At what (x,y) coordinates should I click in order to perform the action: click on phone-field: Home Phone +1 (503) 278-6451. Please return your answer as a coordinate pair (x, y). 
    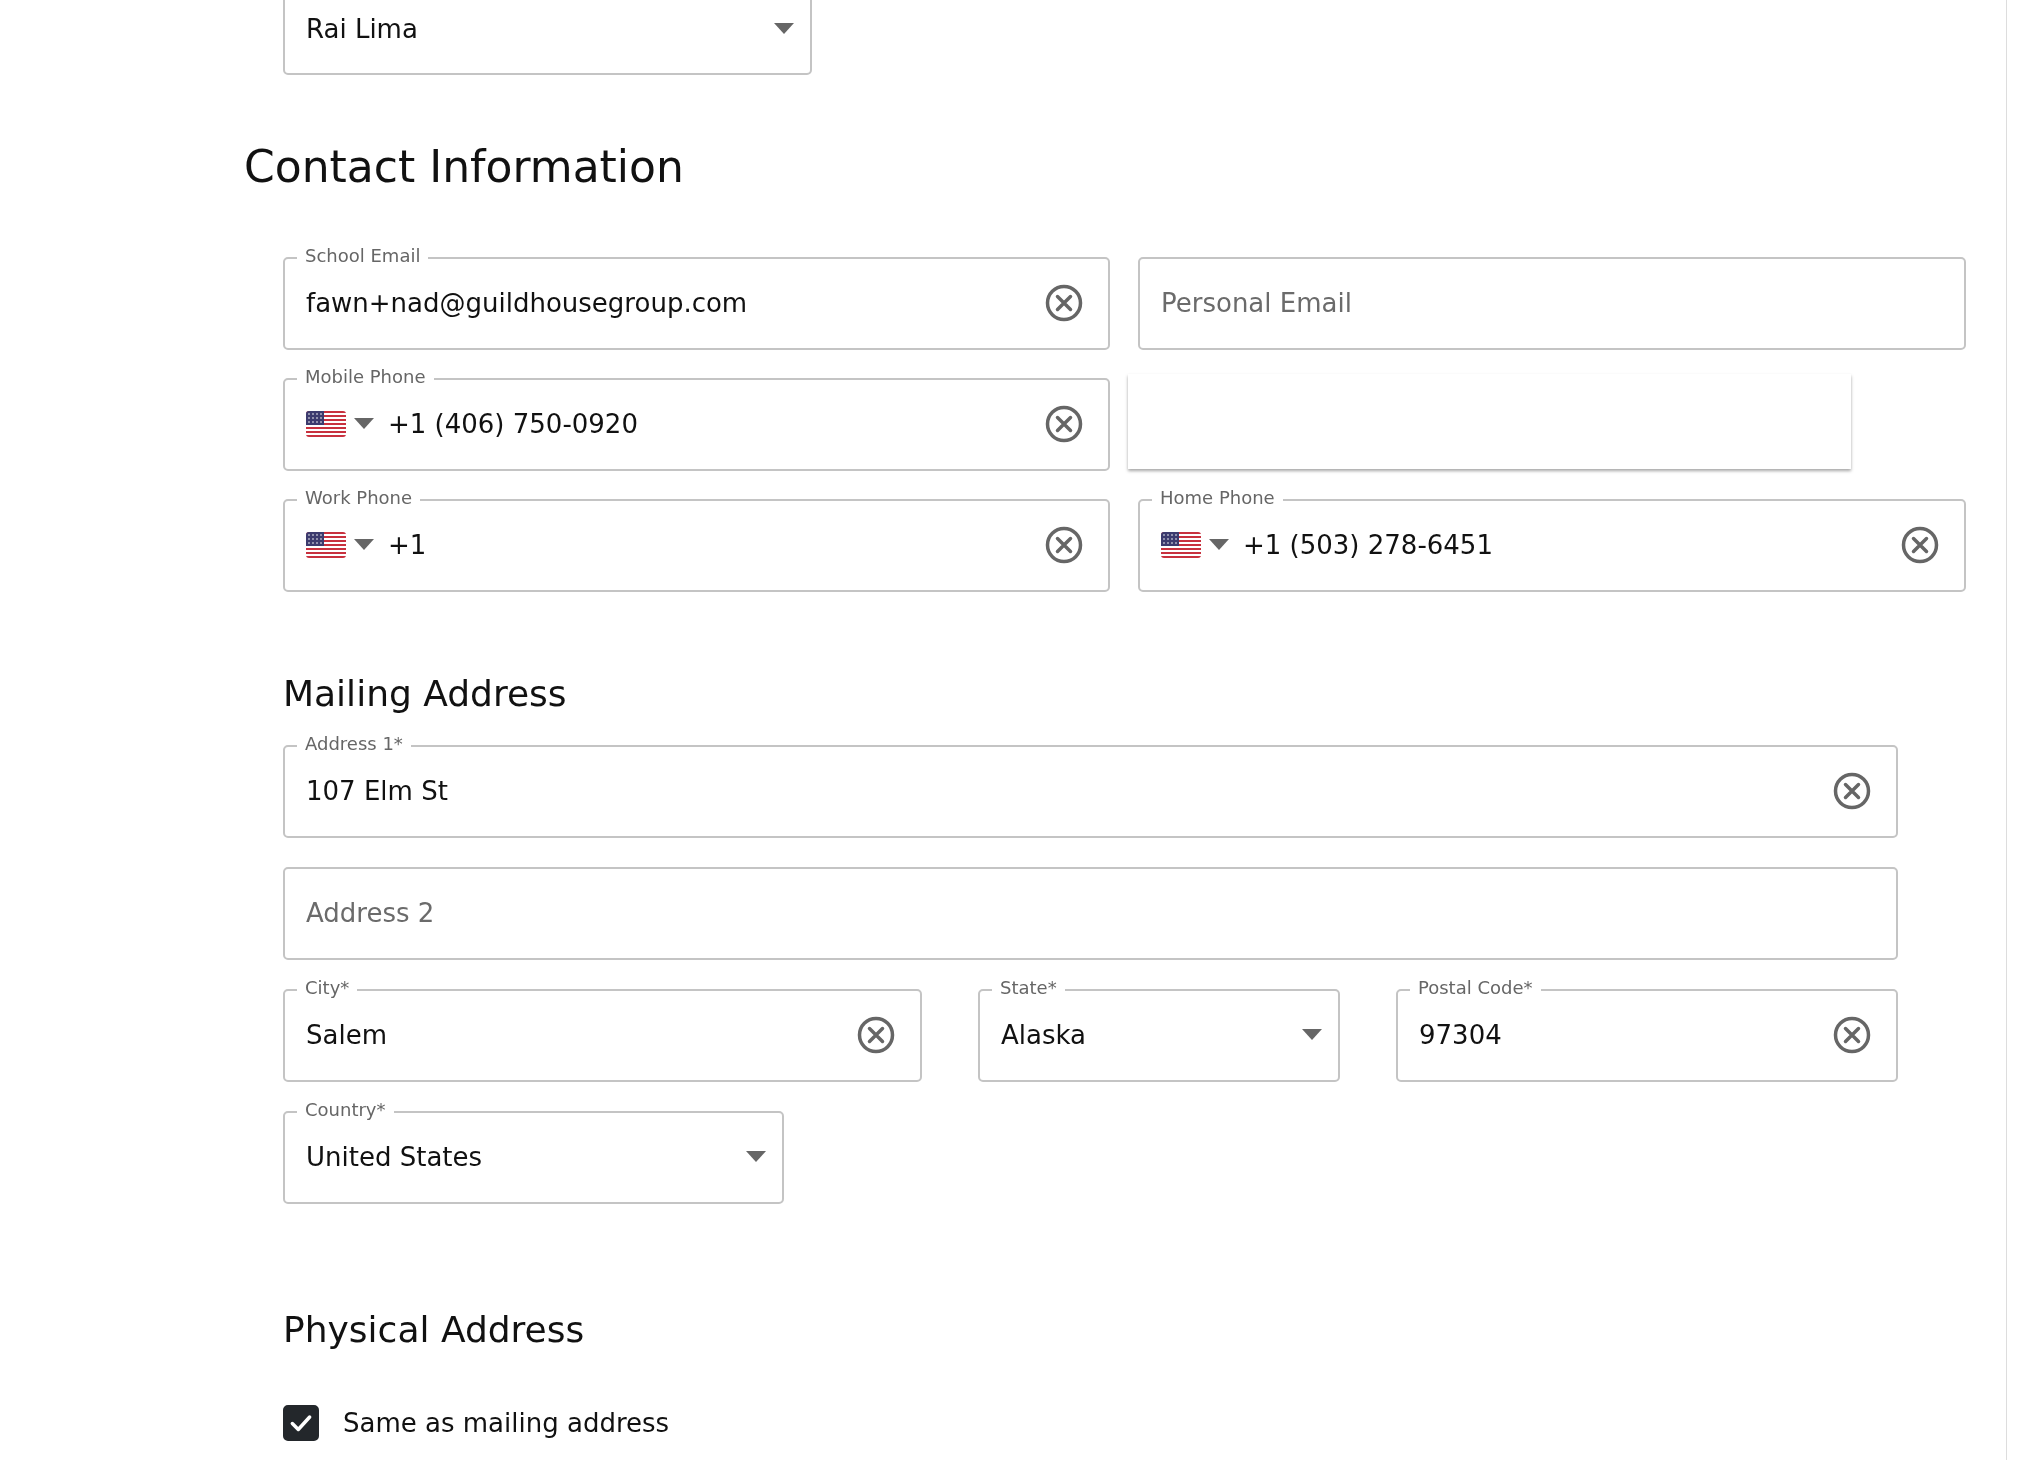
    Looking at the image, I should click on (1552, 539).